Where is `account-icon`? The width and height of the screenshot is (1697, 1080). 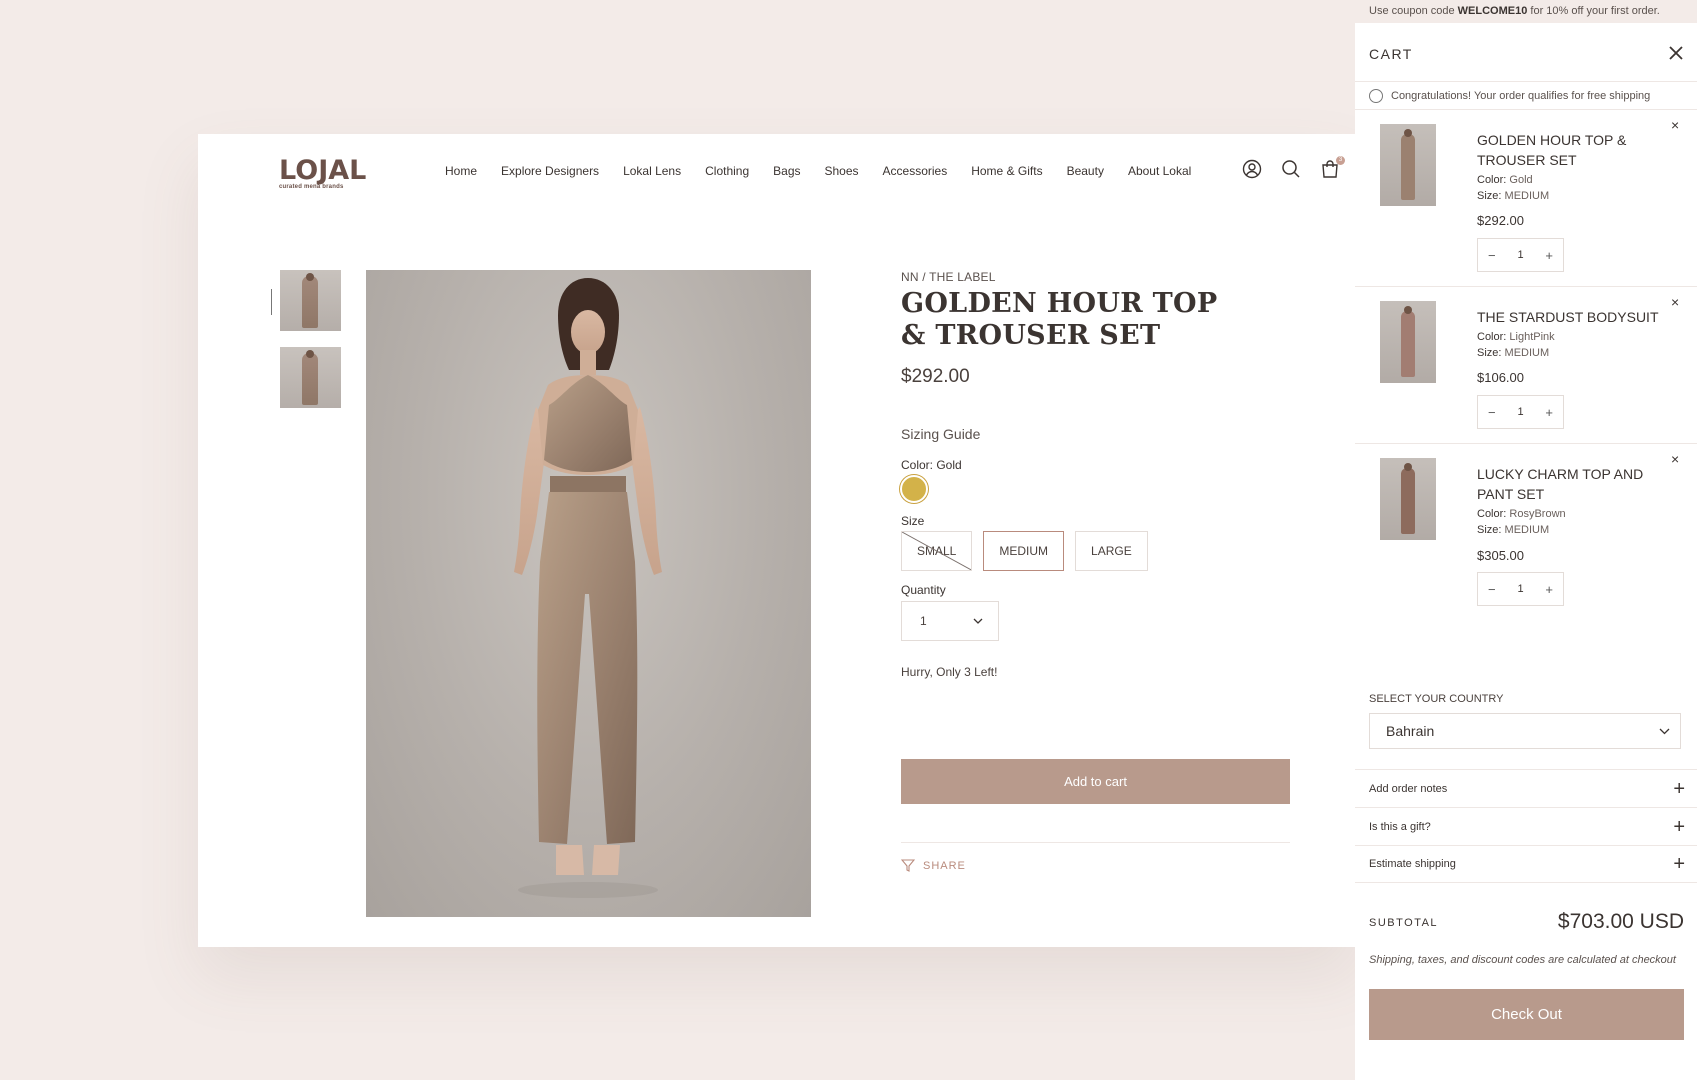
account-icon is located at coordinates (1252, 169).